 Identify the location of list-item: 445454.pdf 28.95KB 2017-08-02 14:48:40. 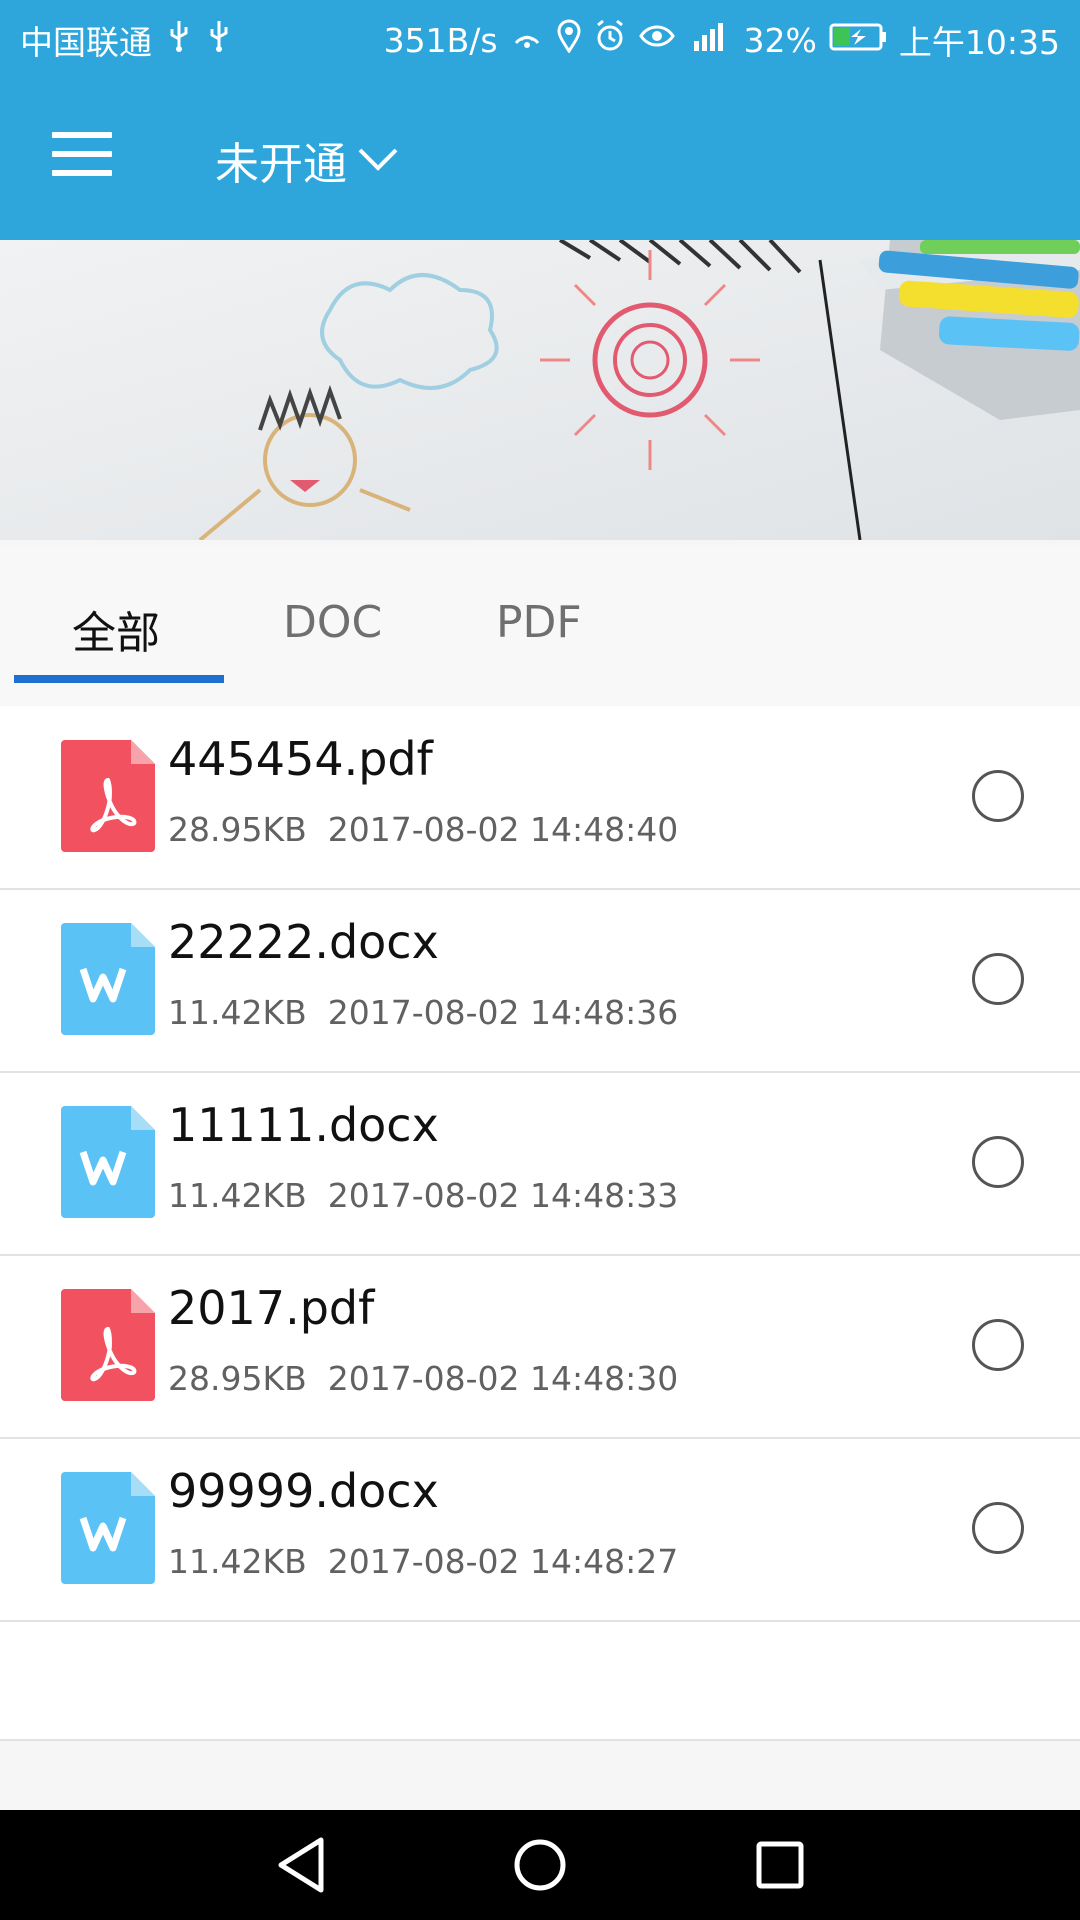
(540, 798).